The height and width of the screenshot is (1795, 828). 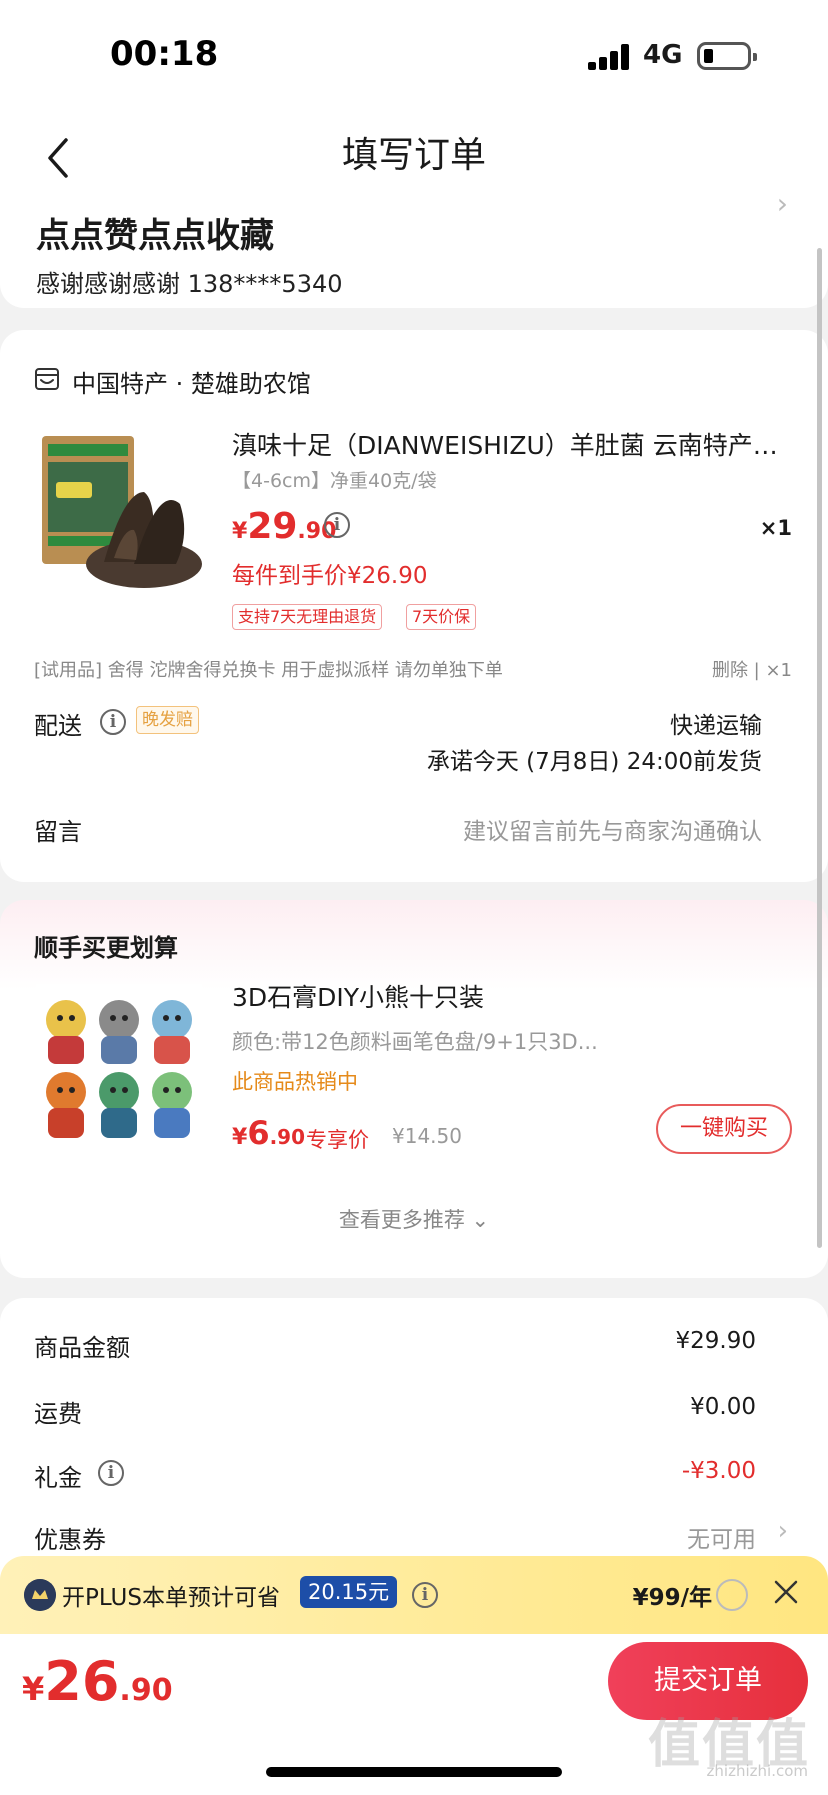 What do you see at coordinates (337, 525) in the screenshot?
I see `price-info-icon: i` at bounding box center [337, 525].